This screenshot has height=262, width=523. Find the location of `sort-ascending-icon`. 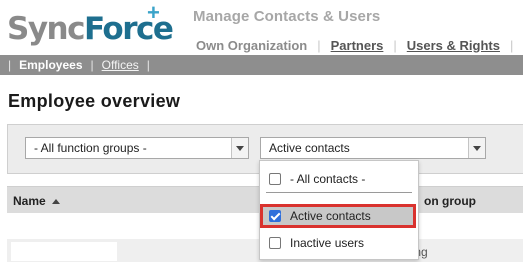

sort-ascending-icon is located at coordinates (55, 201).